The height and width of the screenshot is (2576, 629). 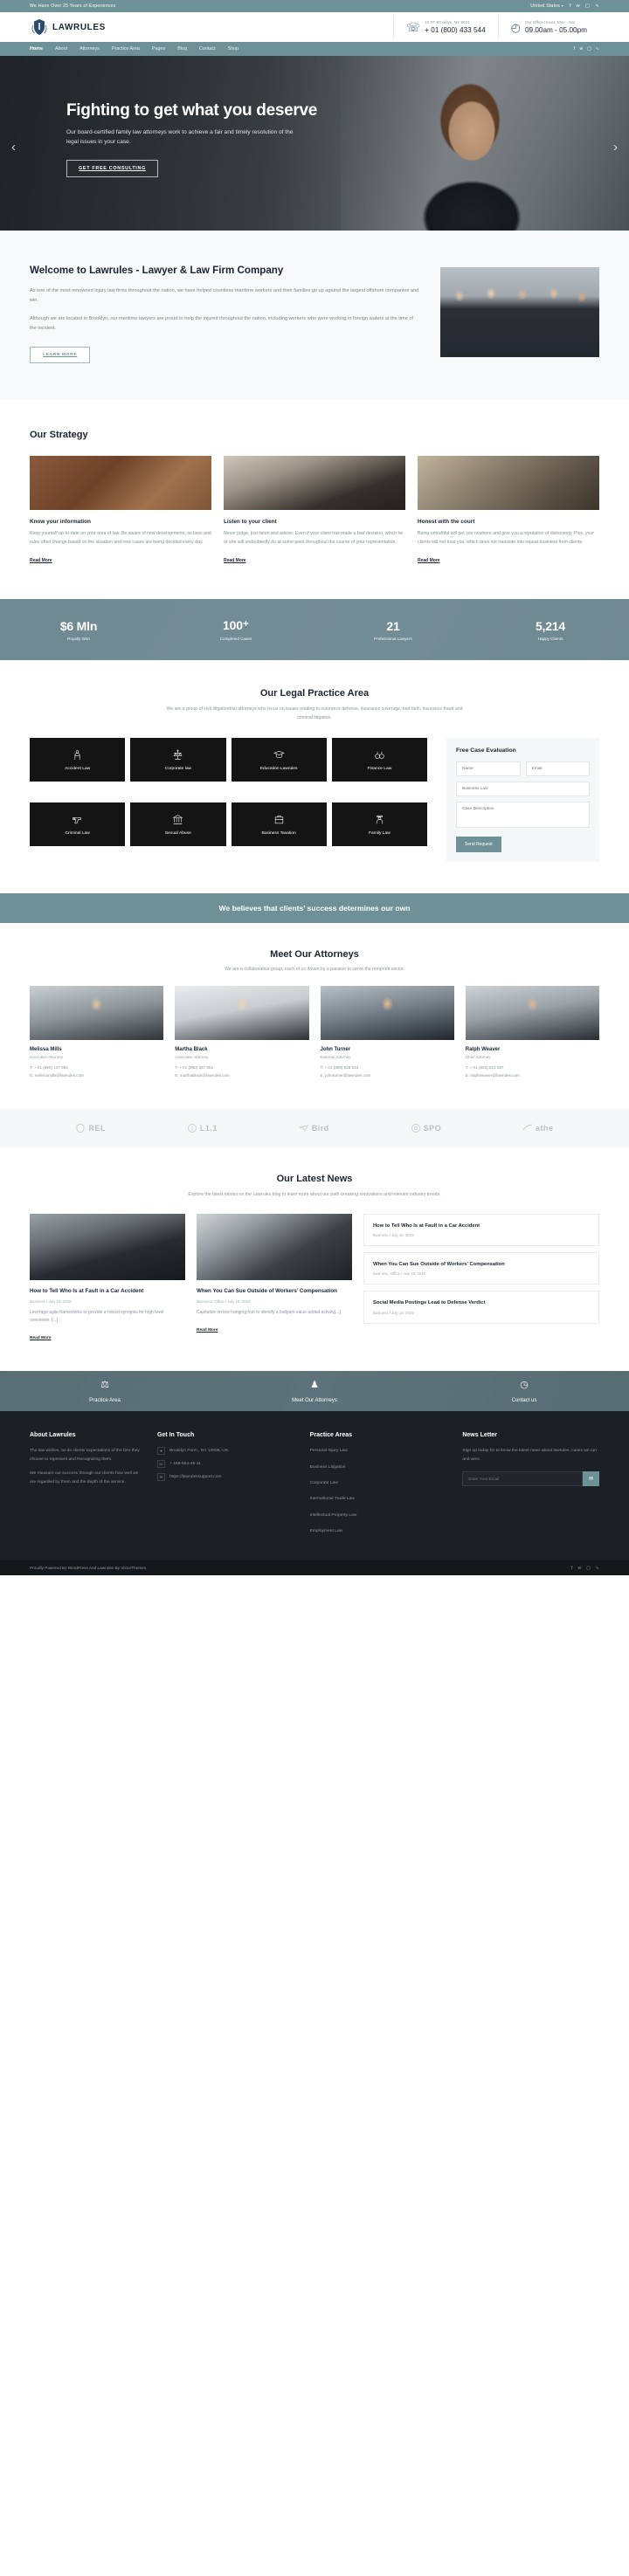 I want to click on attorneys-title: Meet Our Attorneys, so click(x=314, y=955).